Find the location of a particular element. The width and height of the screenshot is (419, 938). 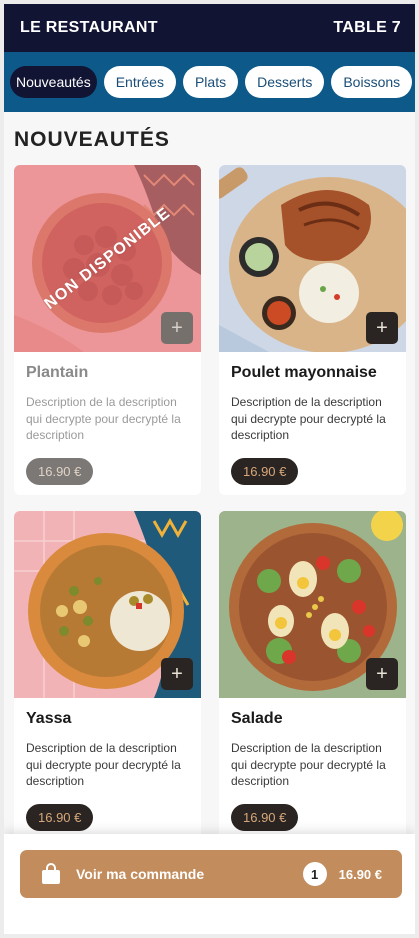

category-chip-desserts: Desserts is located at coordinates (285, 82).